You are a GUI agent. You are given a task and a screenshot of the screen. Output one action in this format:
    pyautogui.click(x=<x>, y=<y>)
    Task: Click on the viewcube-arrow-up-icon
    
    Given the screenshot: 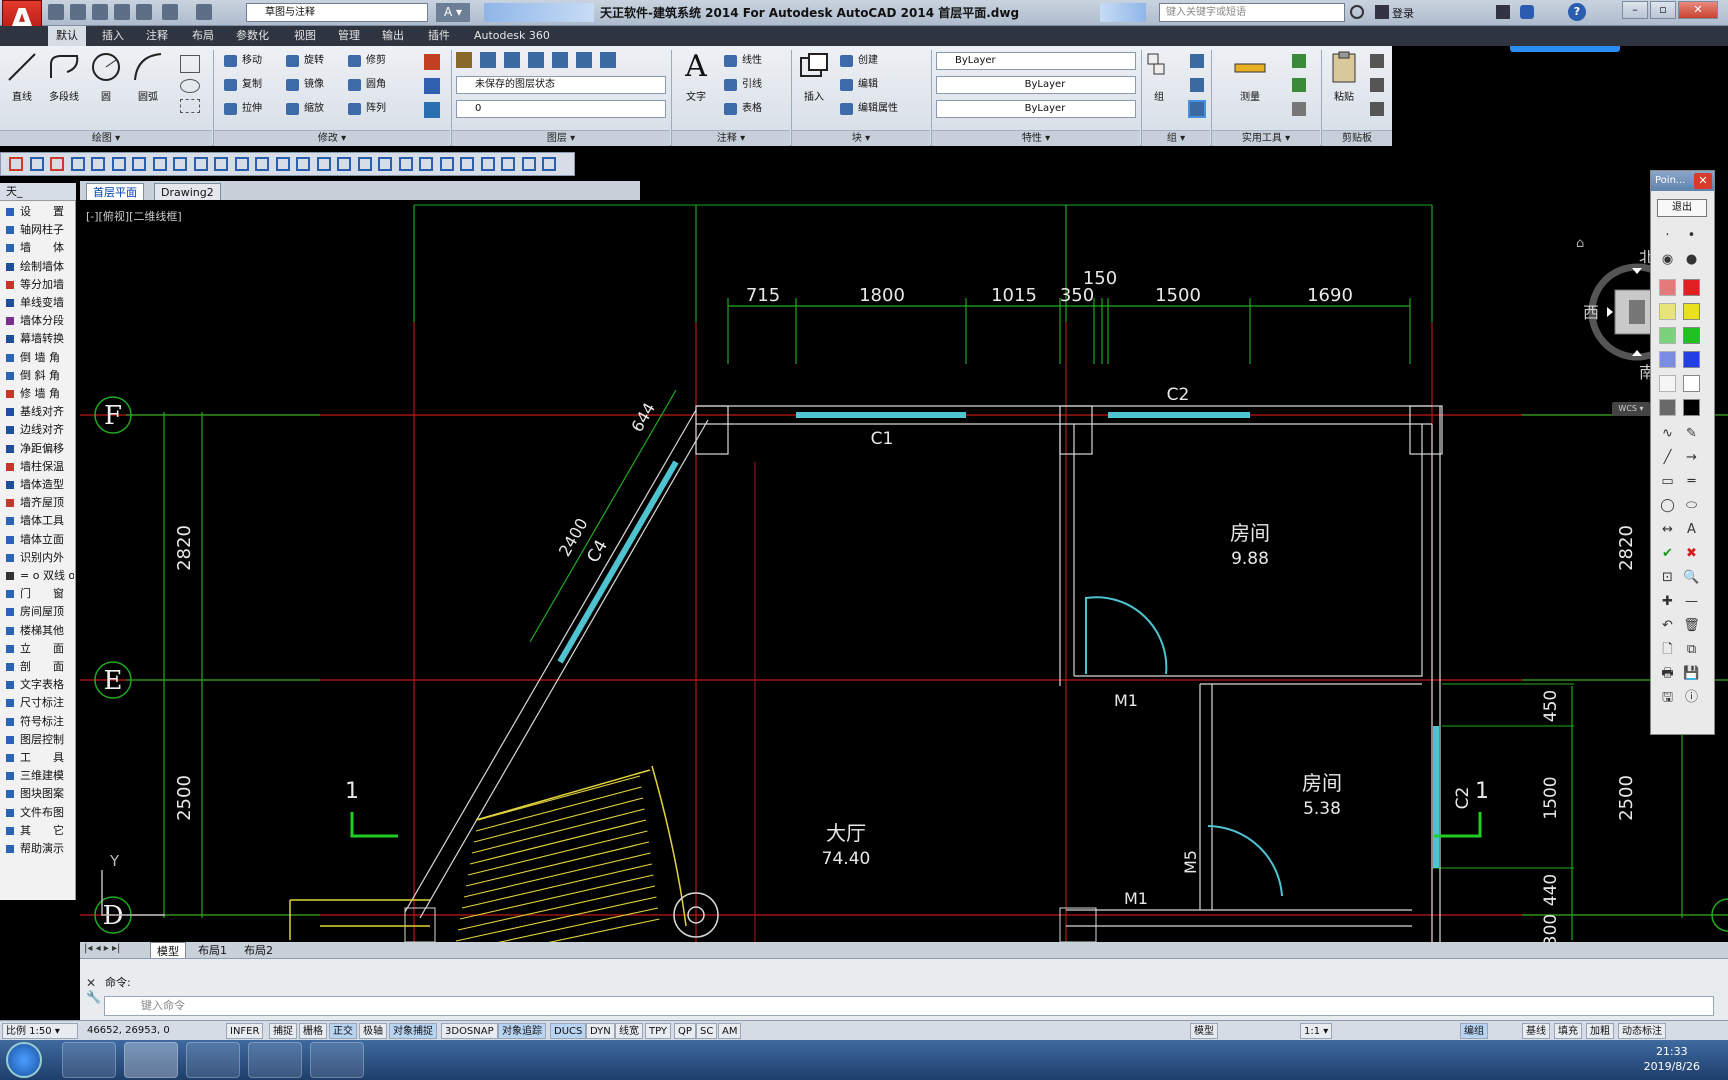 What is the action you would take?
    pyautogui.click(x=1637, y=271)
    